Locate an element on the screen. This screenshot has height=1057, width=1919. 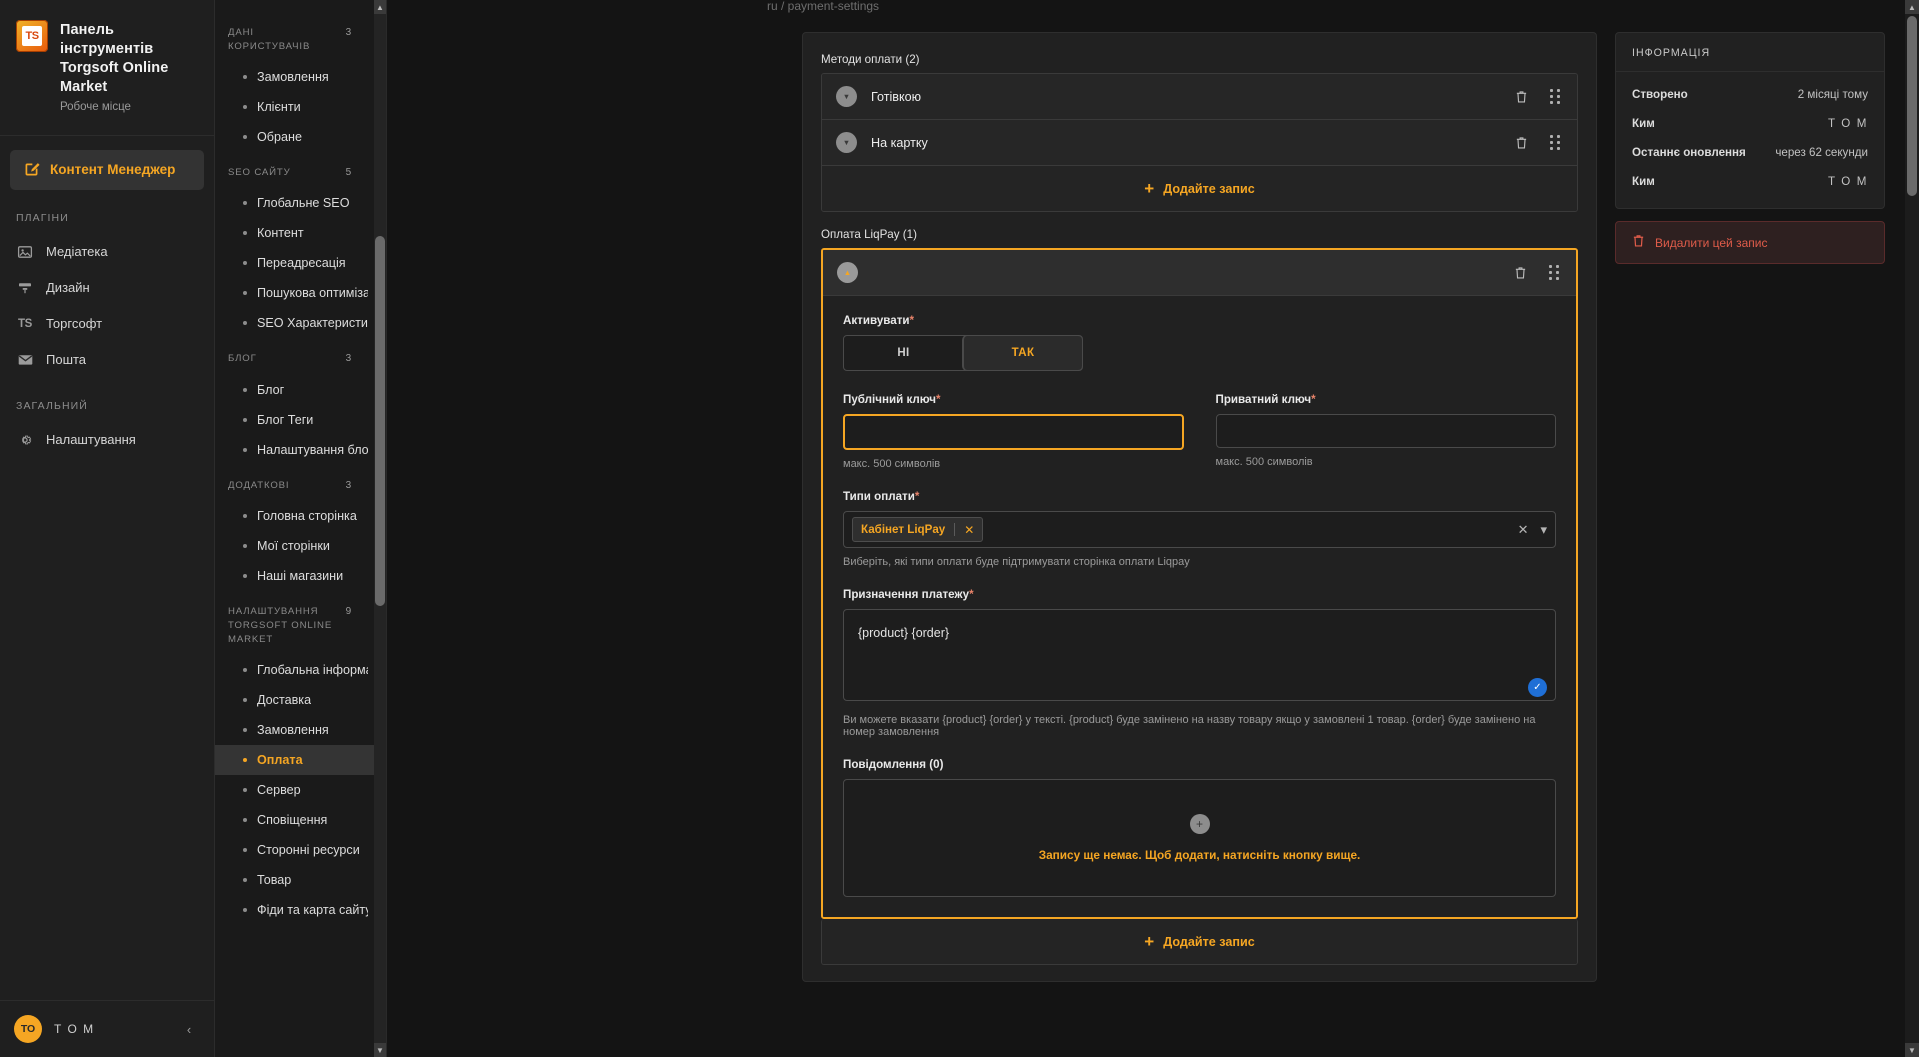
main-scroll-thumb is located at coordinates (1912, 106).